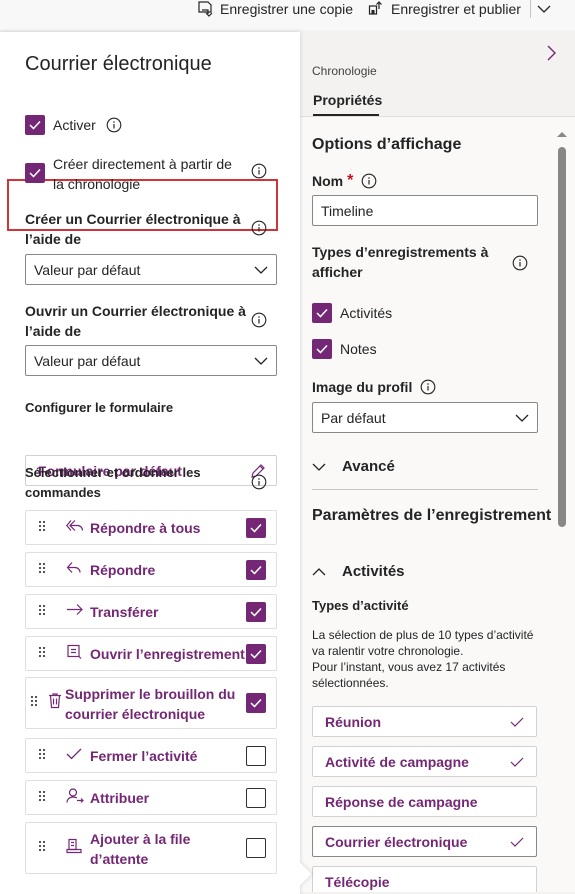 Image resolution: width=575 pixels, height=894 pixels. I want to click on activities-checkbox-row: Activités, so click(352, 313).